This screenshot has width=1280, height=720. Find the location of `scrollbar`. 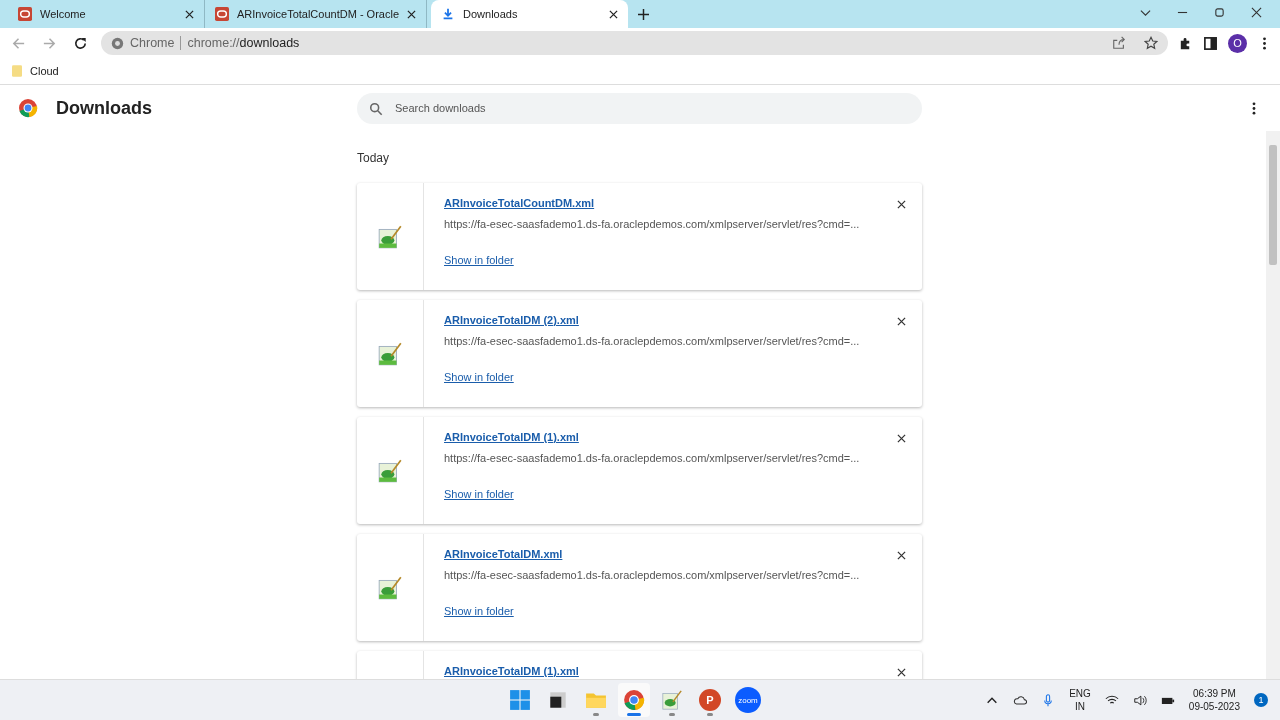

scrollbar is located at coordinates (1273, 405).